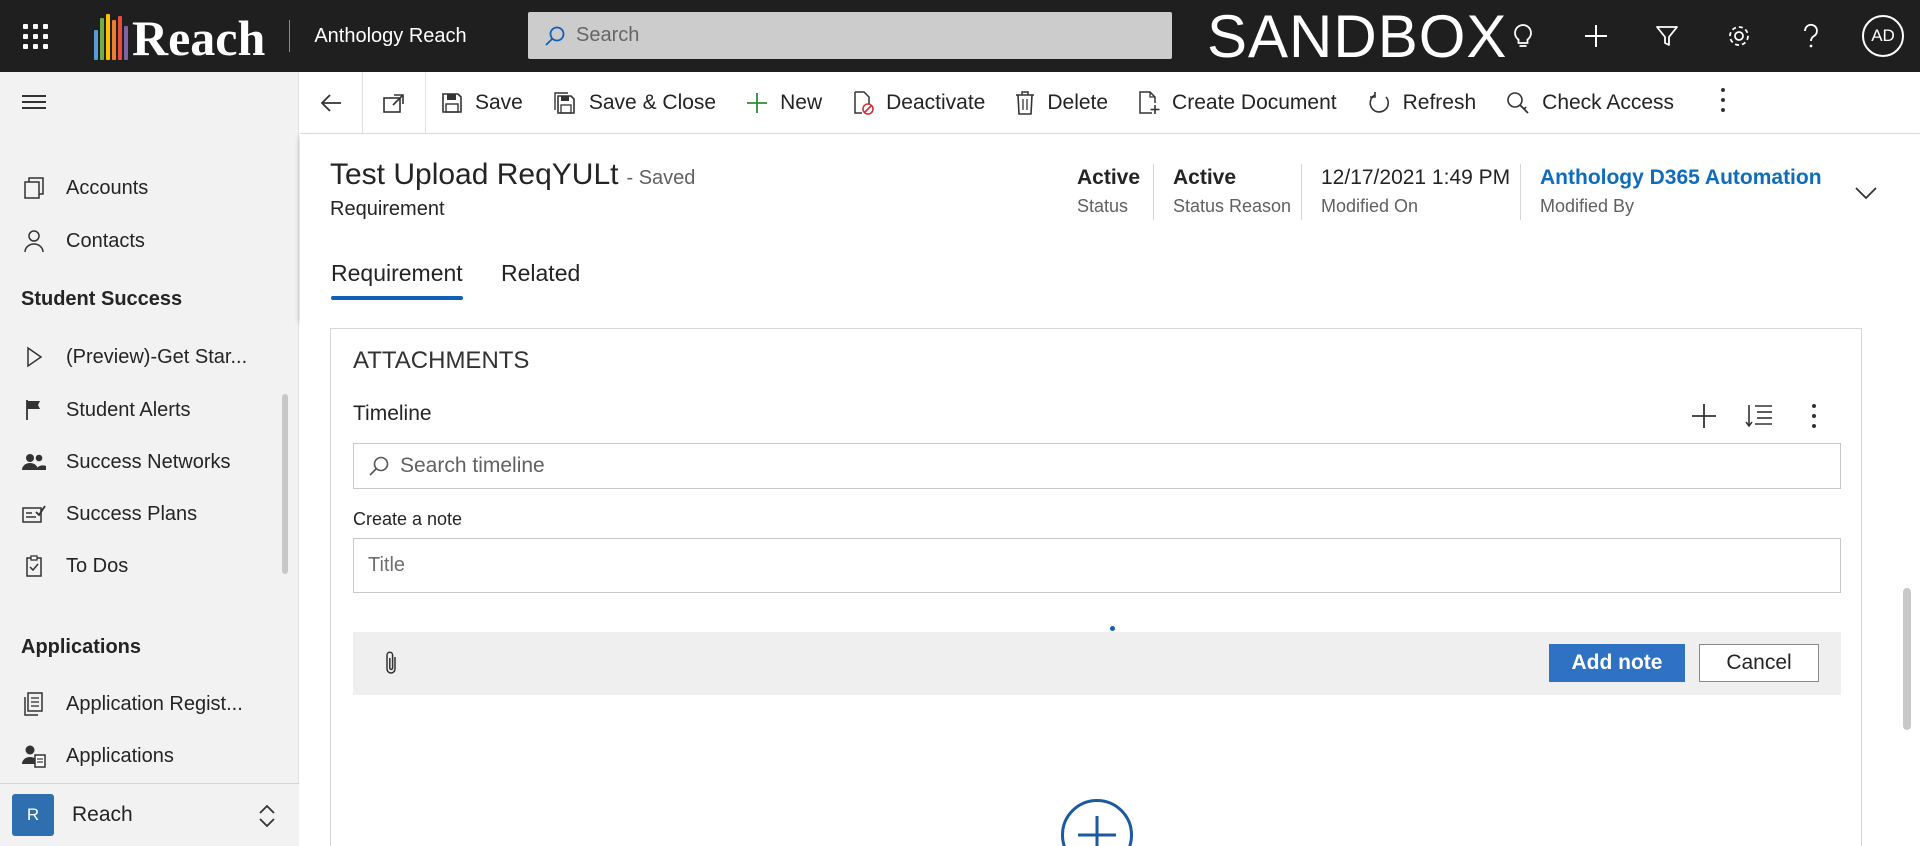 Image resolution: width=1920 pixels, height=846 pixels. Describe the element at coordinates (34, 514) in the screenshot. I see `plan-icon` at that location.